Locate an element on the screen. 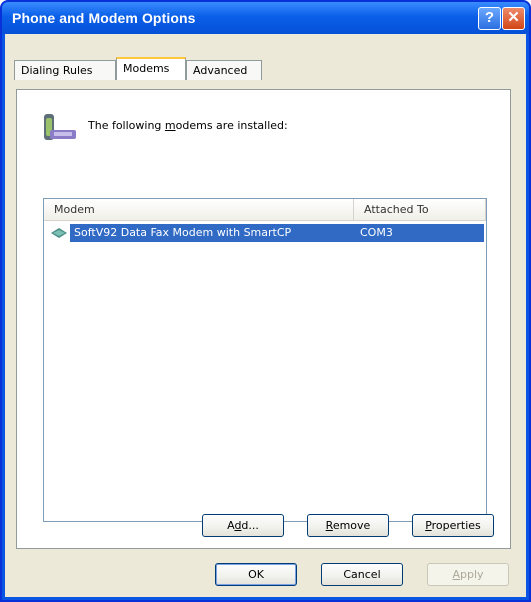  column-header-attached-to: Attached To is located at coordinates (420, 210).